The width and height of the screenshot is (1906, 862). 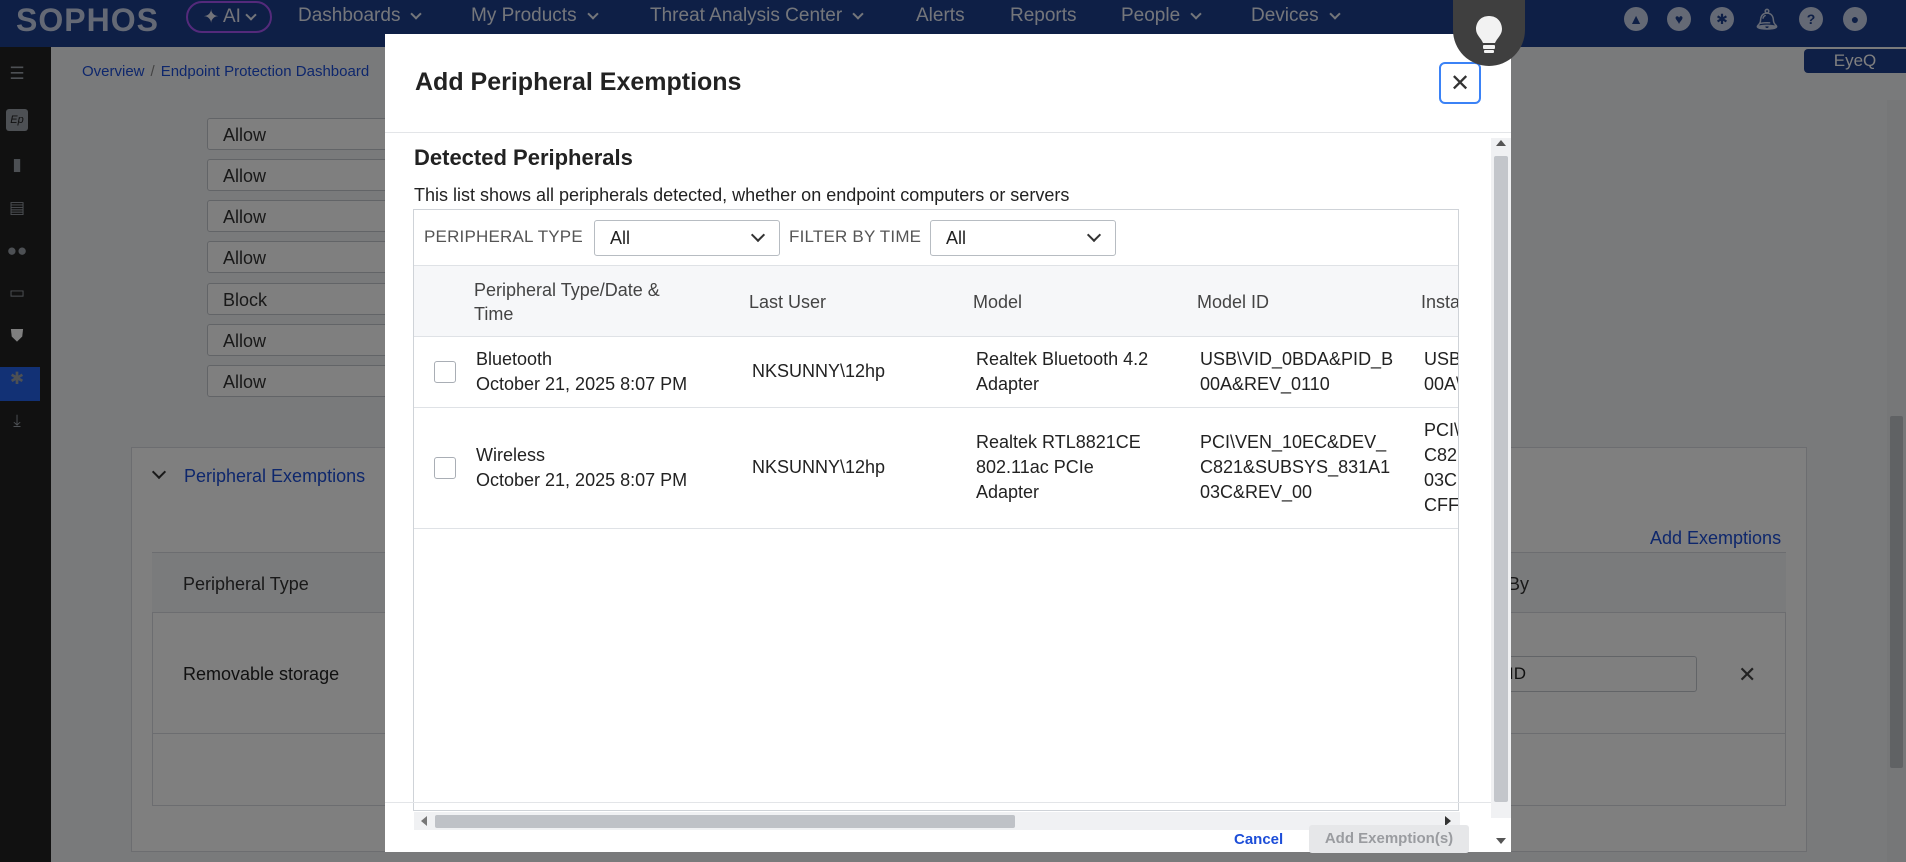 I want to click on close-icon: ✕, so click(x=1460, y=83).